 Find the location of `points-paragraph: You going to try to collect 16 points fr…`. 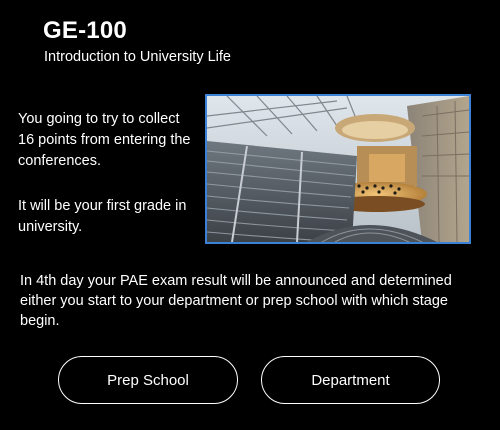

points-paragraph: You going to try to collect 16 points fr… is located at coordinates (104, 140).